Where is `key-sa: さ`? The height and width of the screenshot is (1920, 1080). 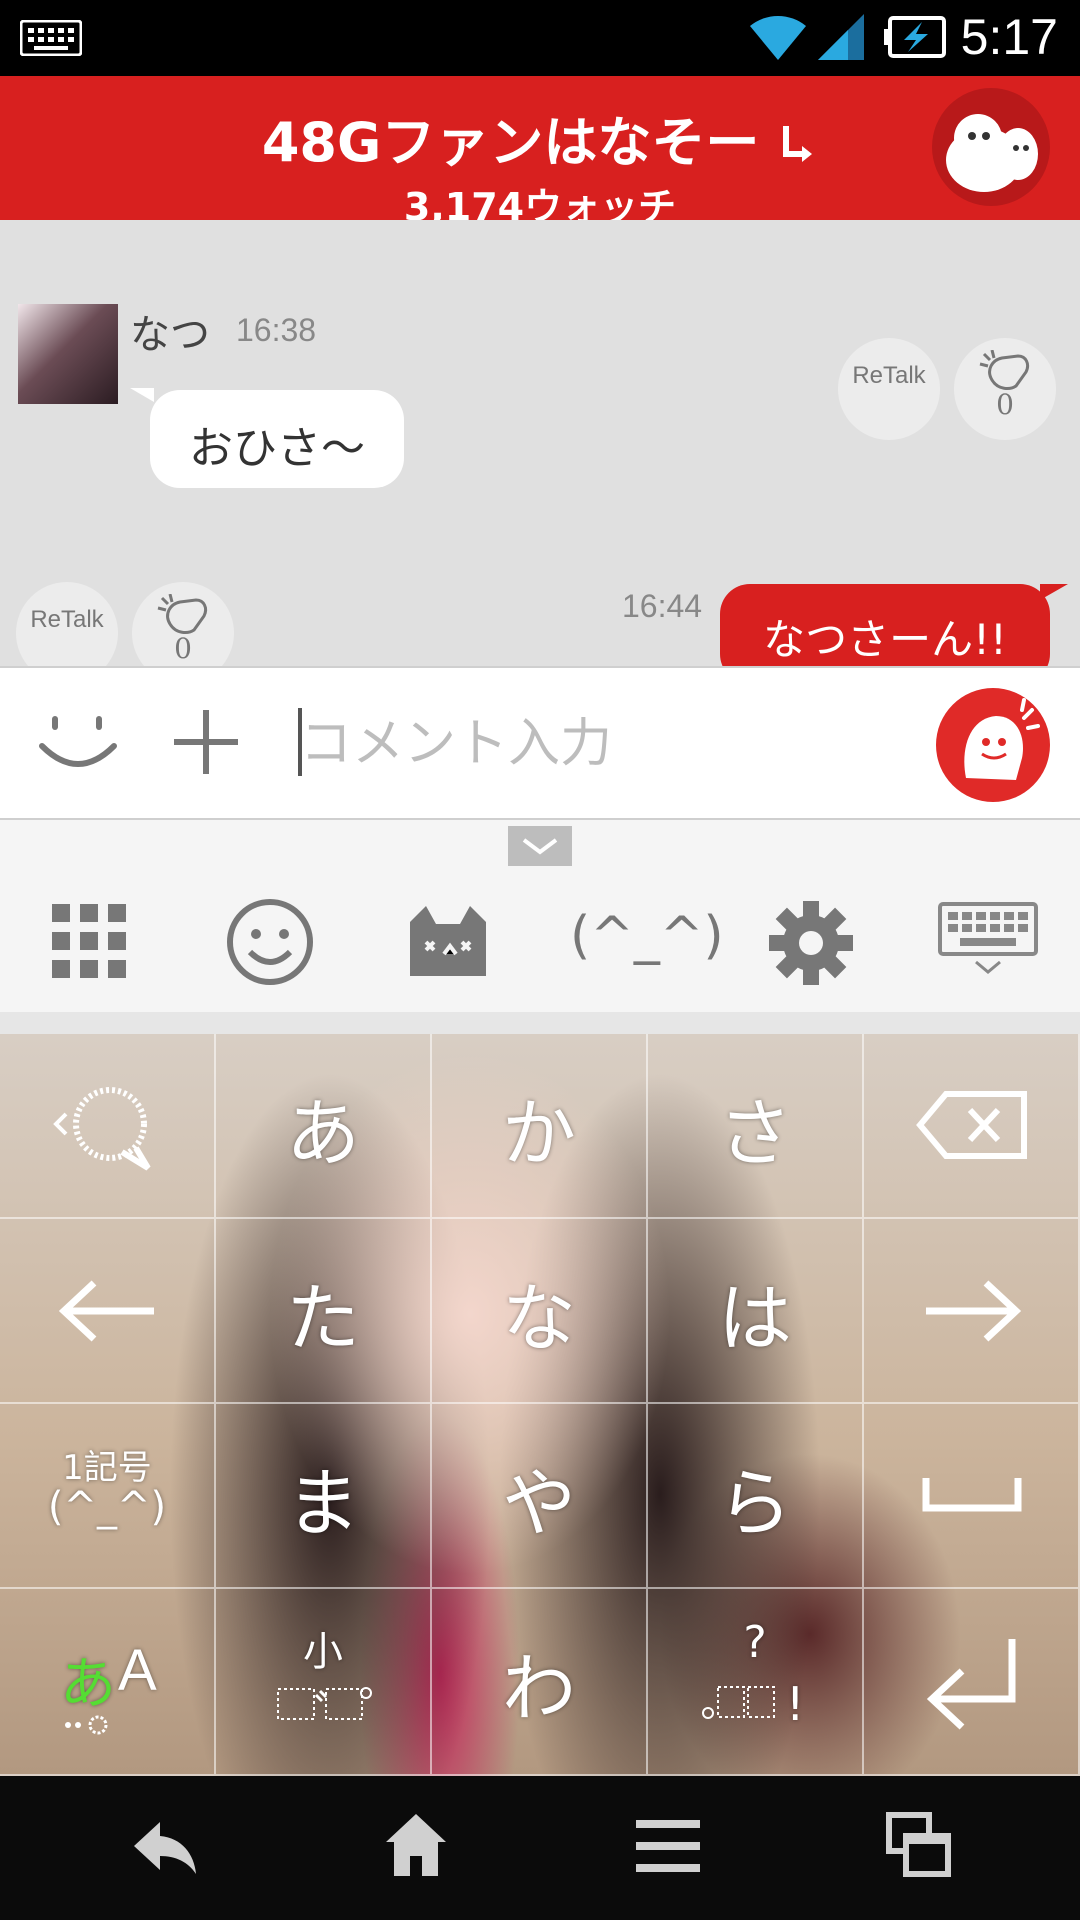
key-sa: さ is located at coordinates (756, 1126).